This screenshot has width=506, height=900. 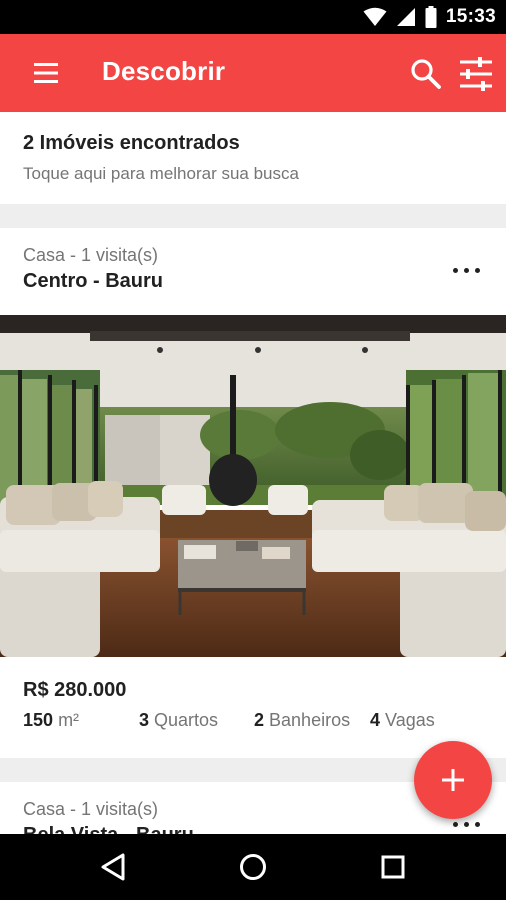 I want to click on area-unit: m², so click(x=69, y=720).